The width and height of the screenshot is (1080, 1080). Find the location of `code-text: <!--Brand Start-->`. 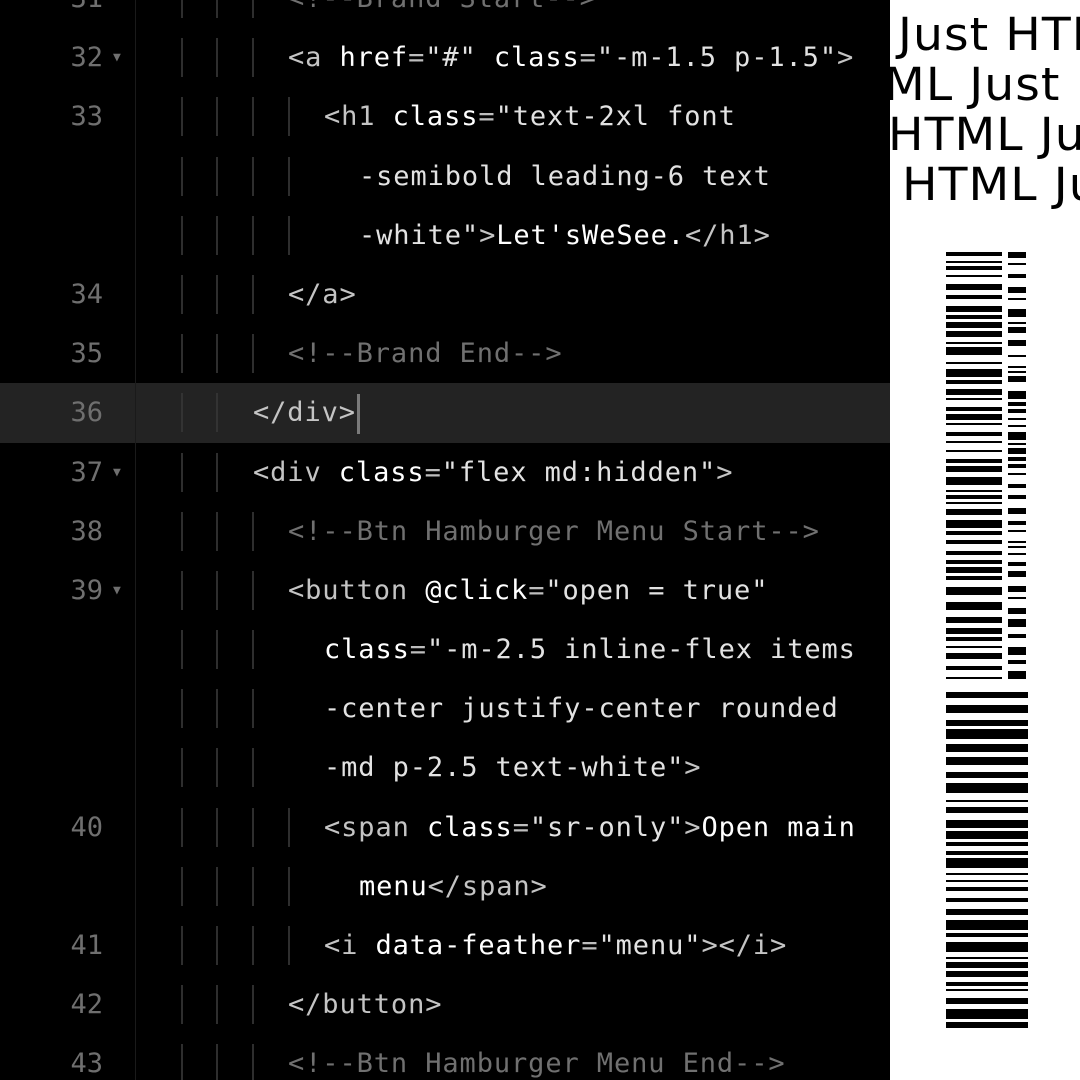

code-text: <!--Brand Start--> is located at coordinates (442, 14).